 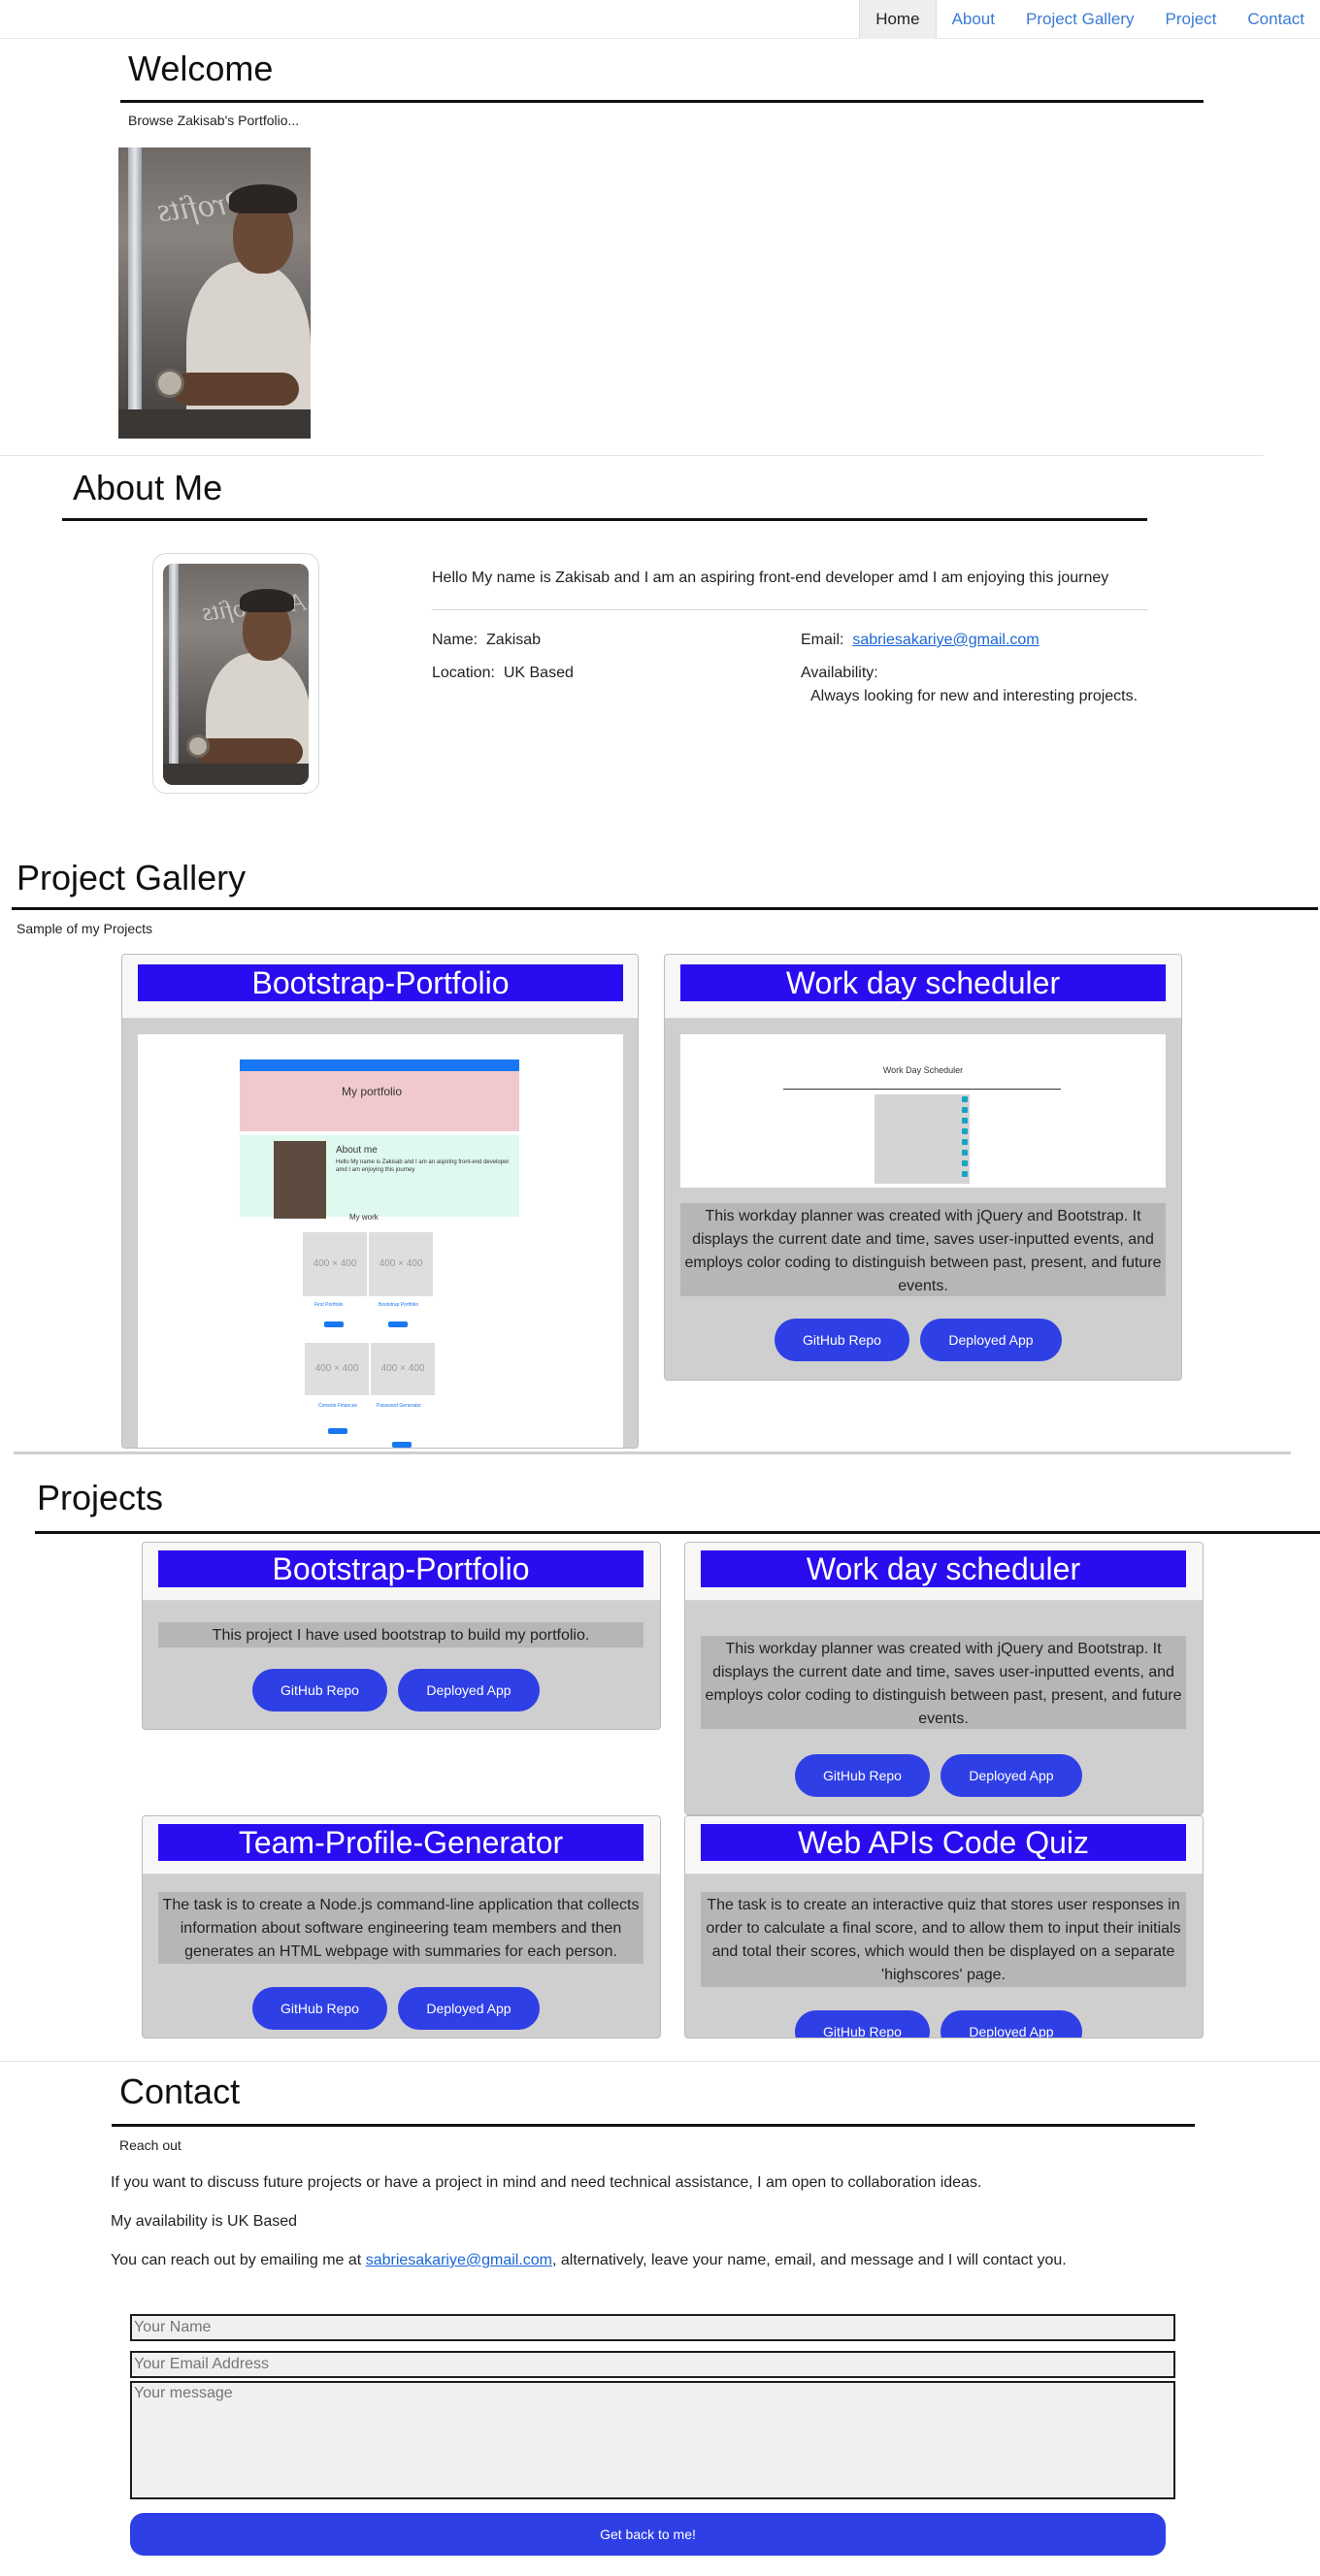 What do you see at coordinates (357, 1150) in the screenshot?
I see `preview-about-title: About me` at bounding box center [357, 1150].